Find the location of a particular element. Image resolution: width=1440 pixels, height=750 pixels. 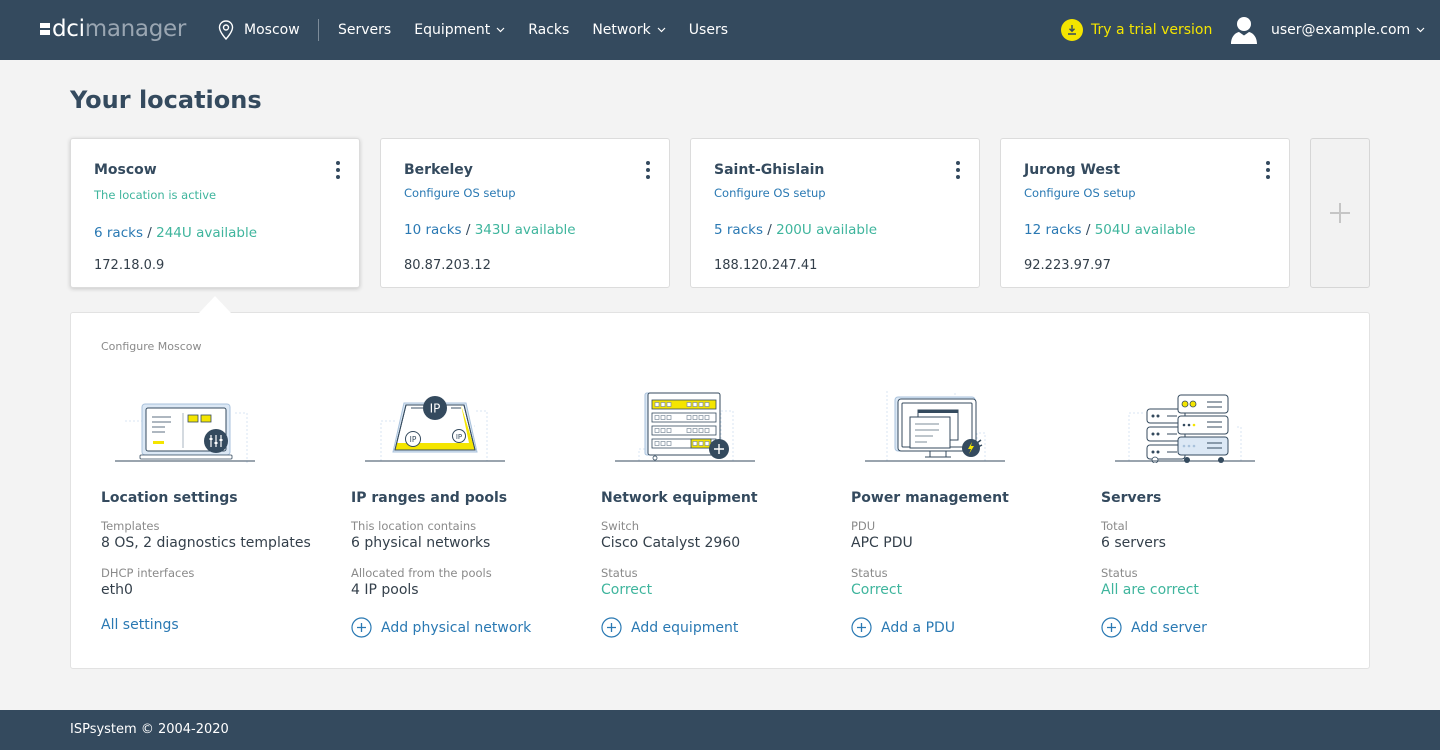

panel-title: Configure Moscow is located at coordinates (151, 346).